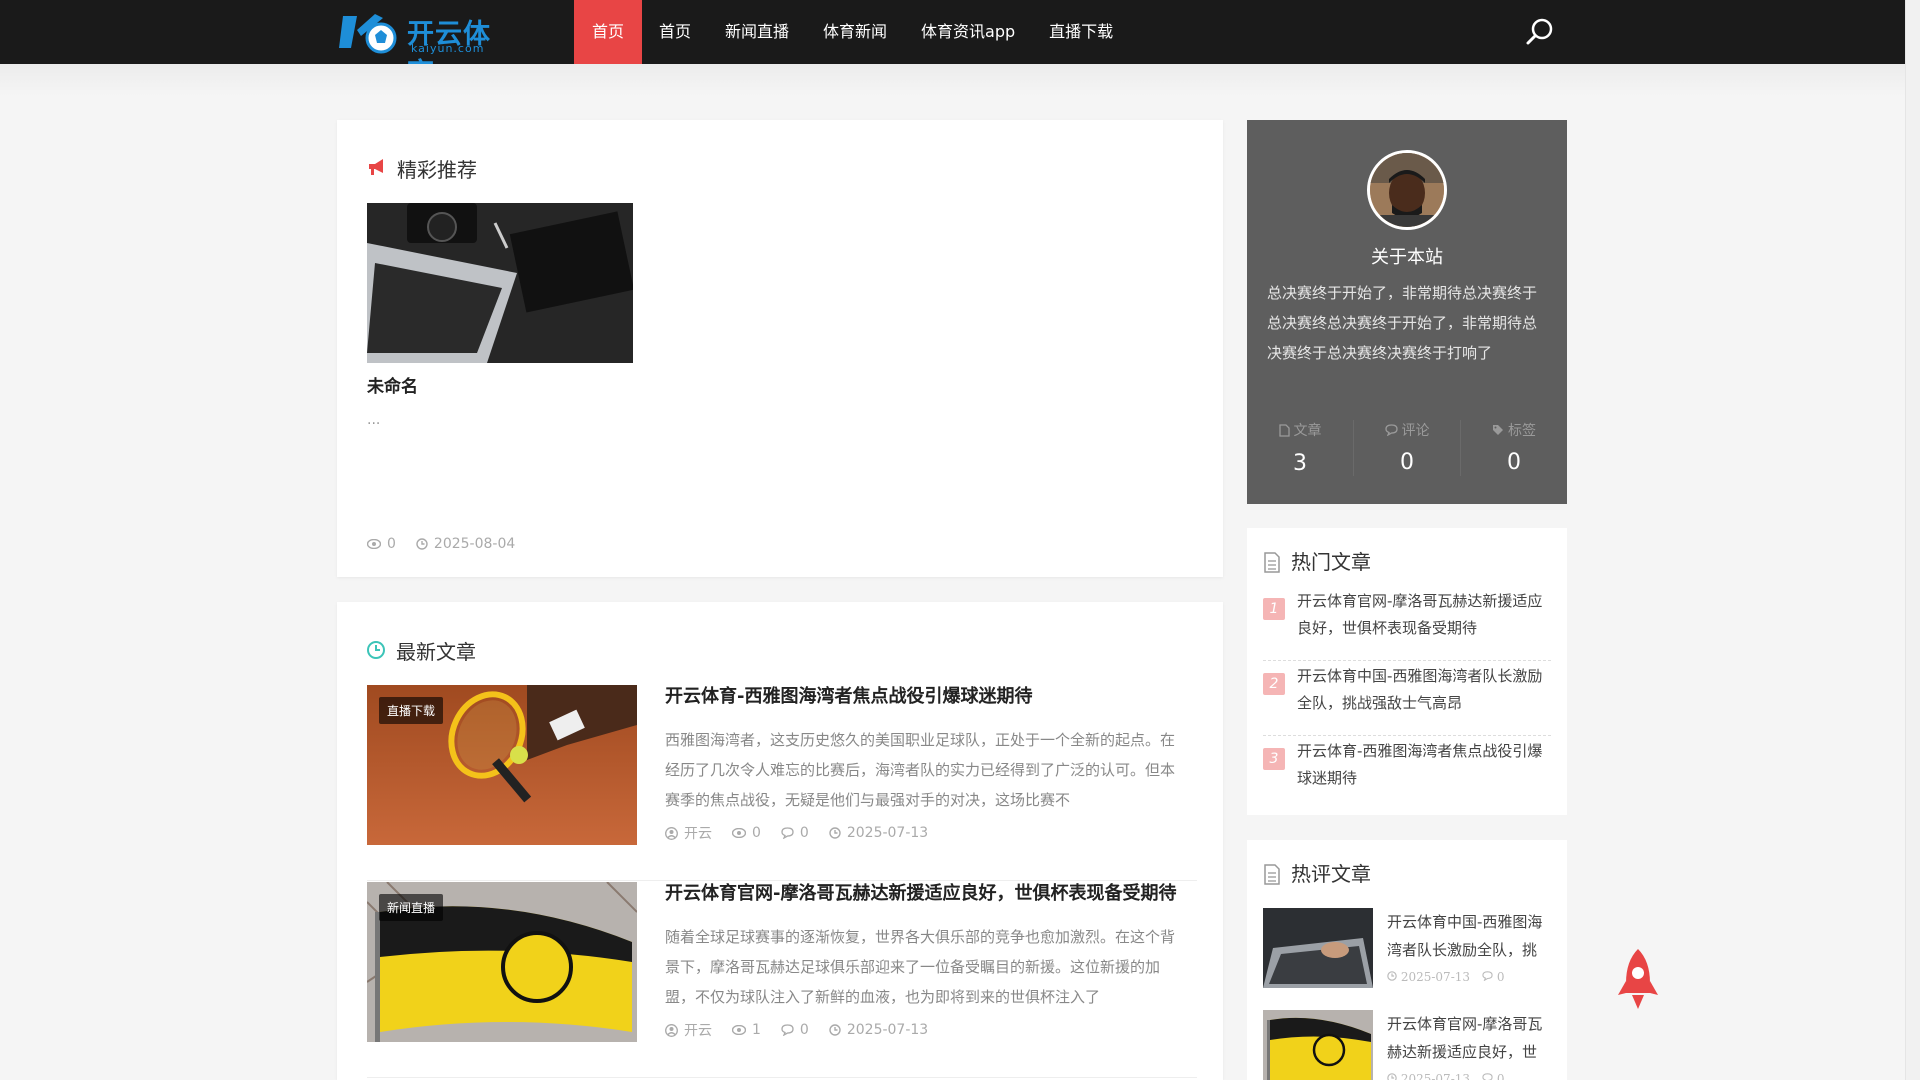 This screenshot has width=1920, height=1080. I want to click on commented-article-link: 开云体育官网-摩洛哥瓦赫达新援适应良好，世俱杯表现备受期待, so click(1469, 1038).